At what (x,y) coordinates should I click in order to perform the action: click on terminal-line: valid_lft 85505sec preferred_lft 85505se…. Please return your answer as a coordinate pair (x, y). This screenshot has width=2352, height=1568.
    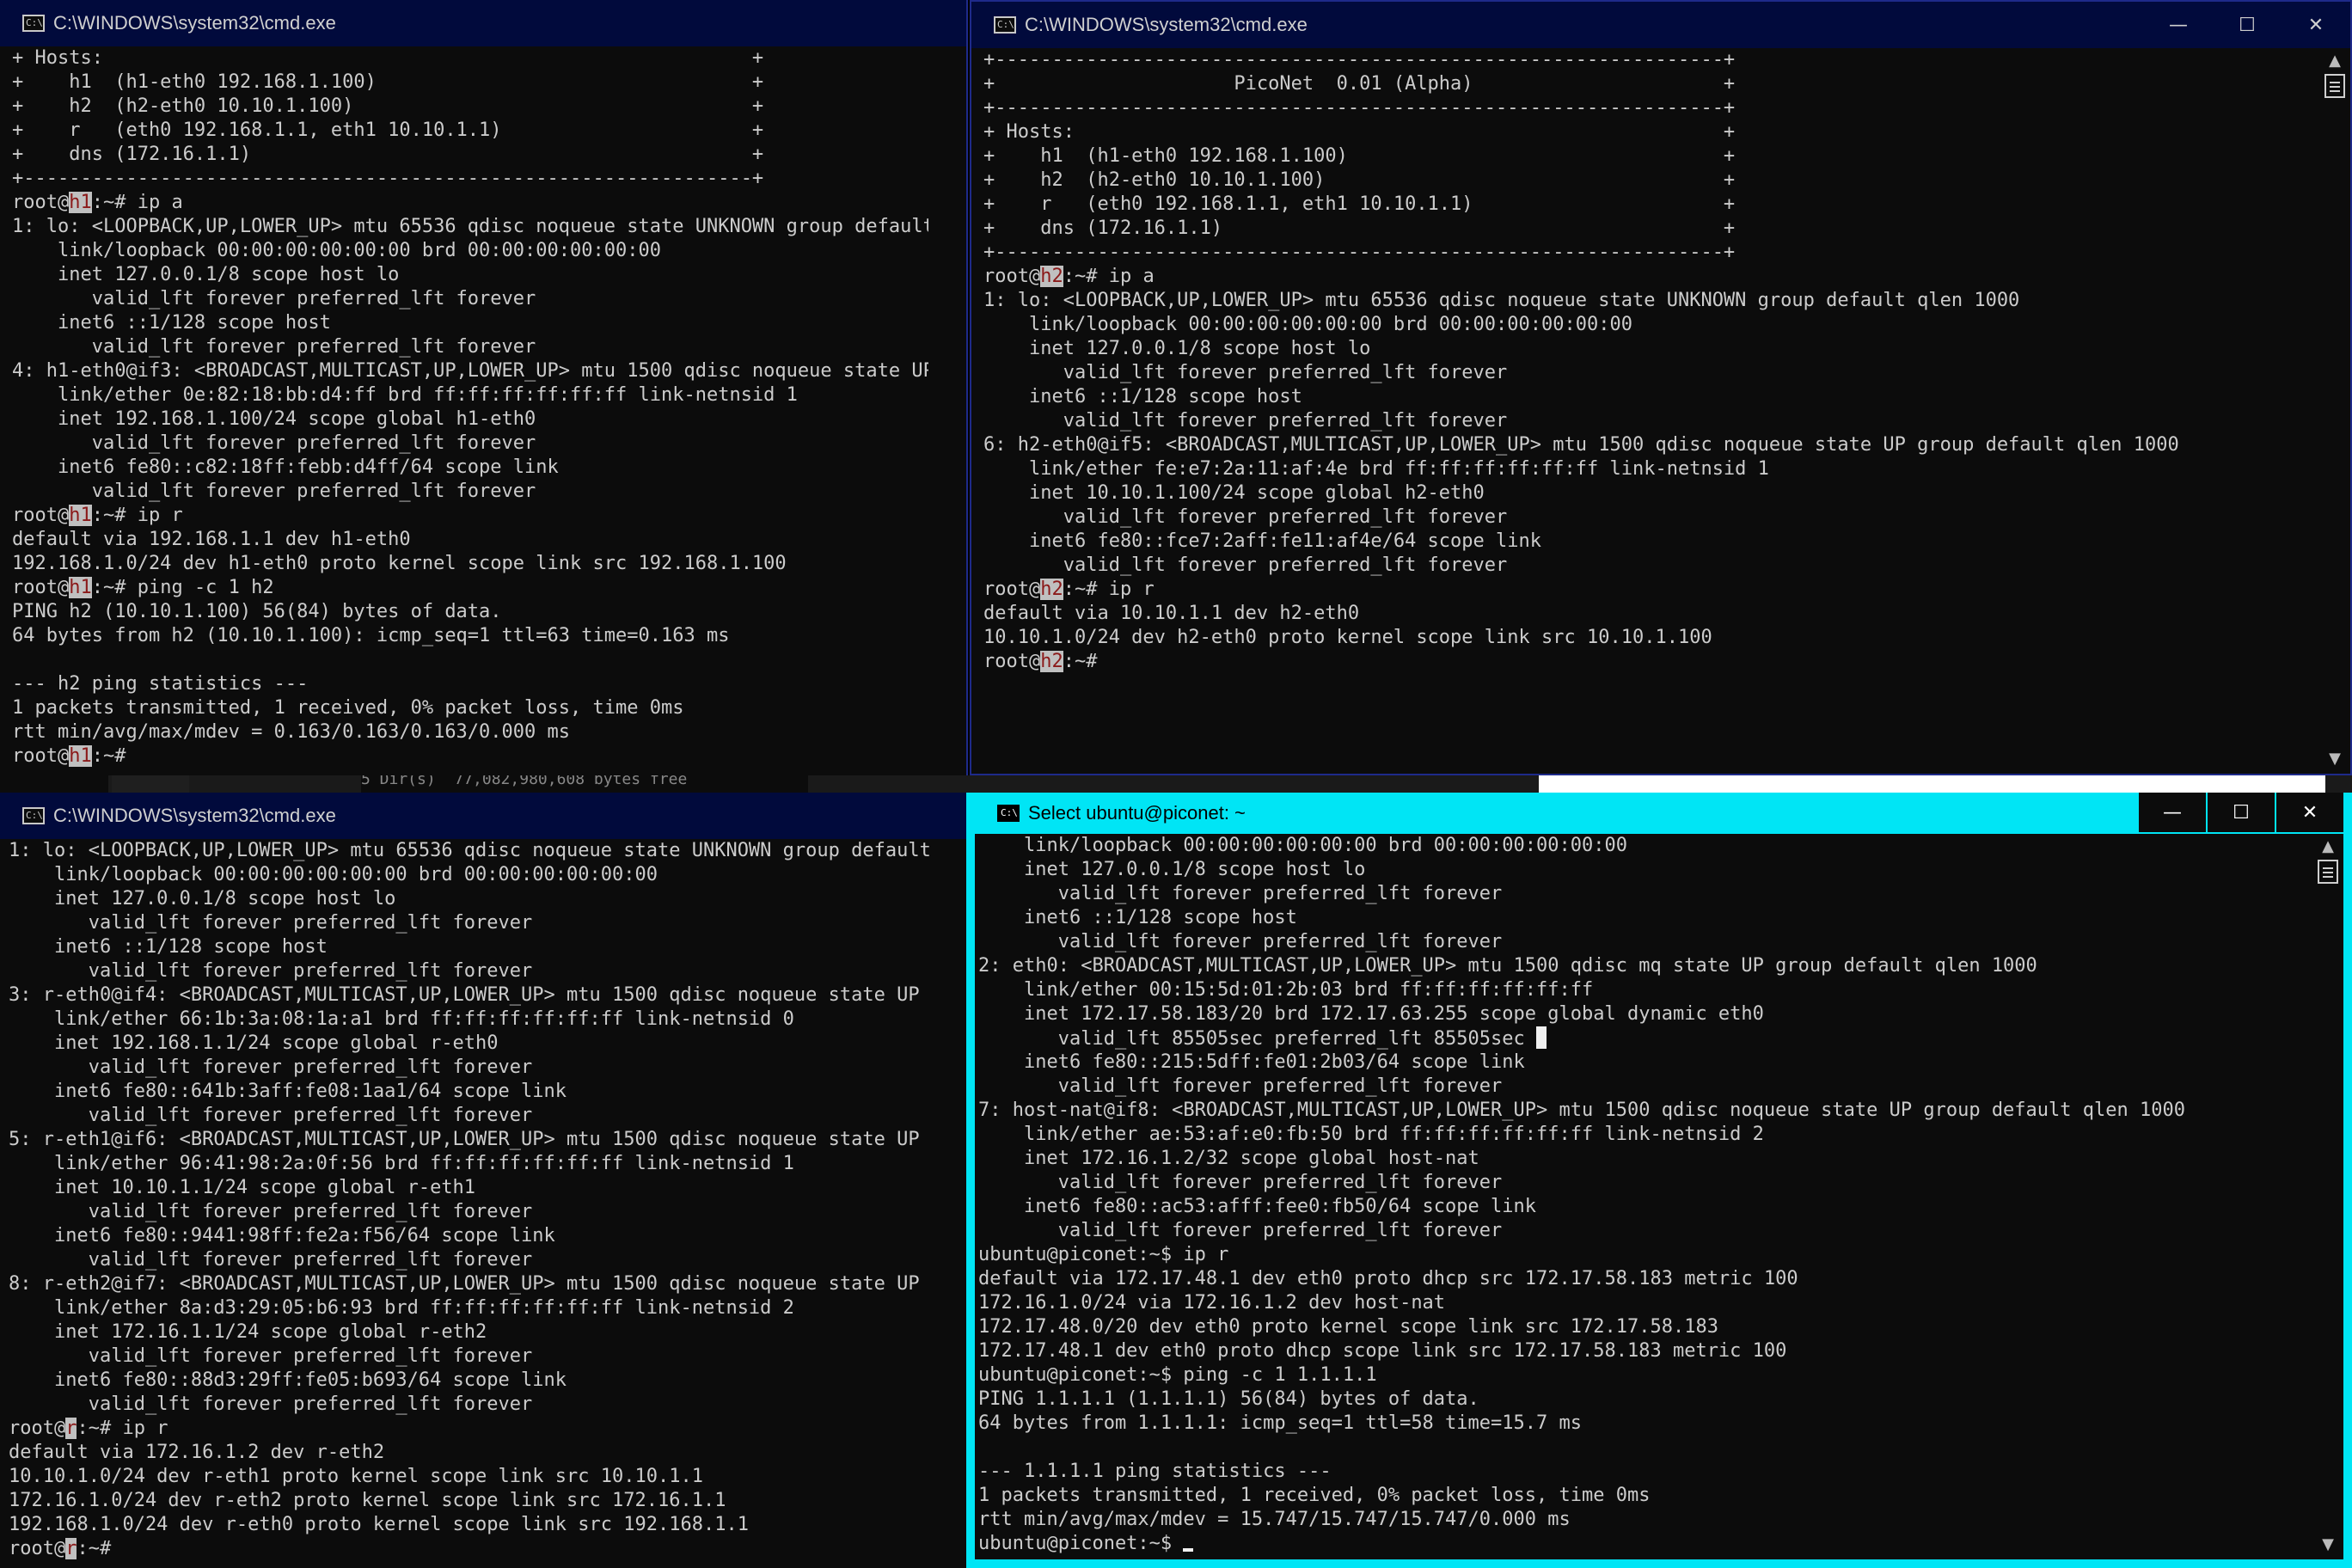
    Looking at the image, I should click on (1642, 1038).